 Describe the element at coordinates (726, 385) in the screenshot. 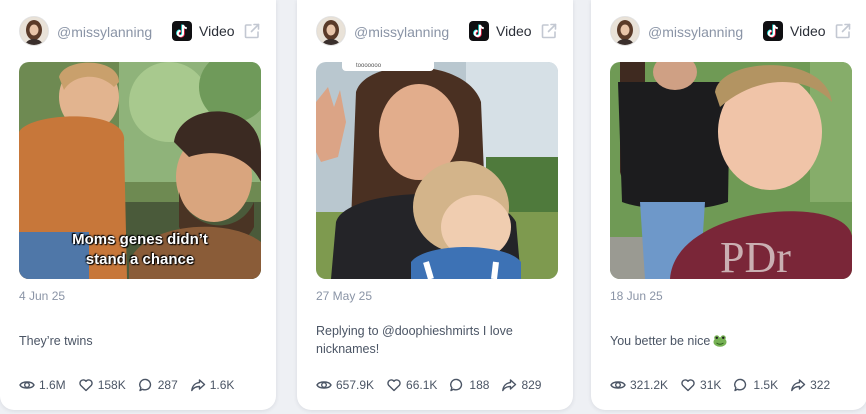

I see `stats-row: 321.2K 31K 1.5K 322` at that location.